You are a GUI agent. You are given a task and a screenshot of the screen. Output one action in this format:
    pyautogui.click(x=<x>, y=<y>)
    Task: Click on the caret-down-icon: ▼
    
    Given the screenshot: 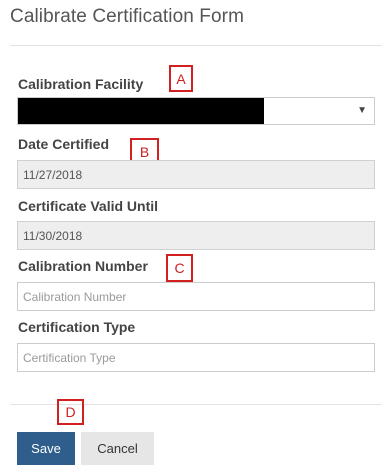 What is the action you would take?
    pyautogui.click(x=362, y=111)
    